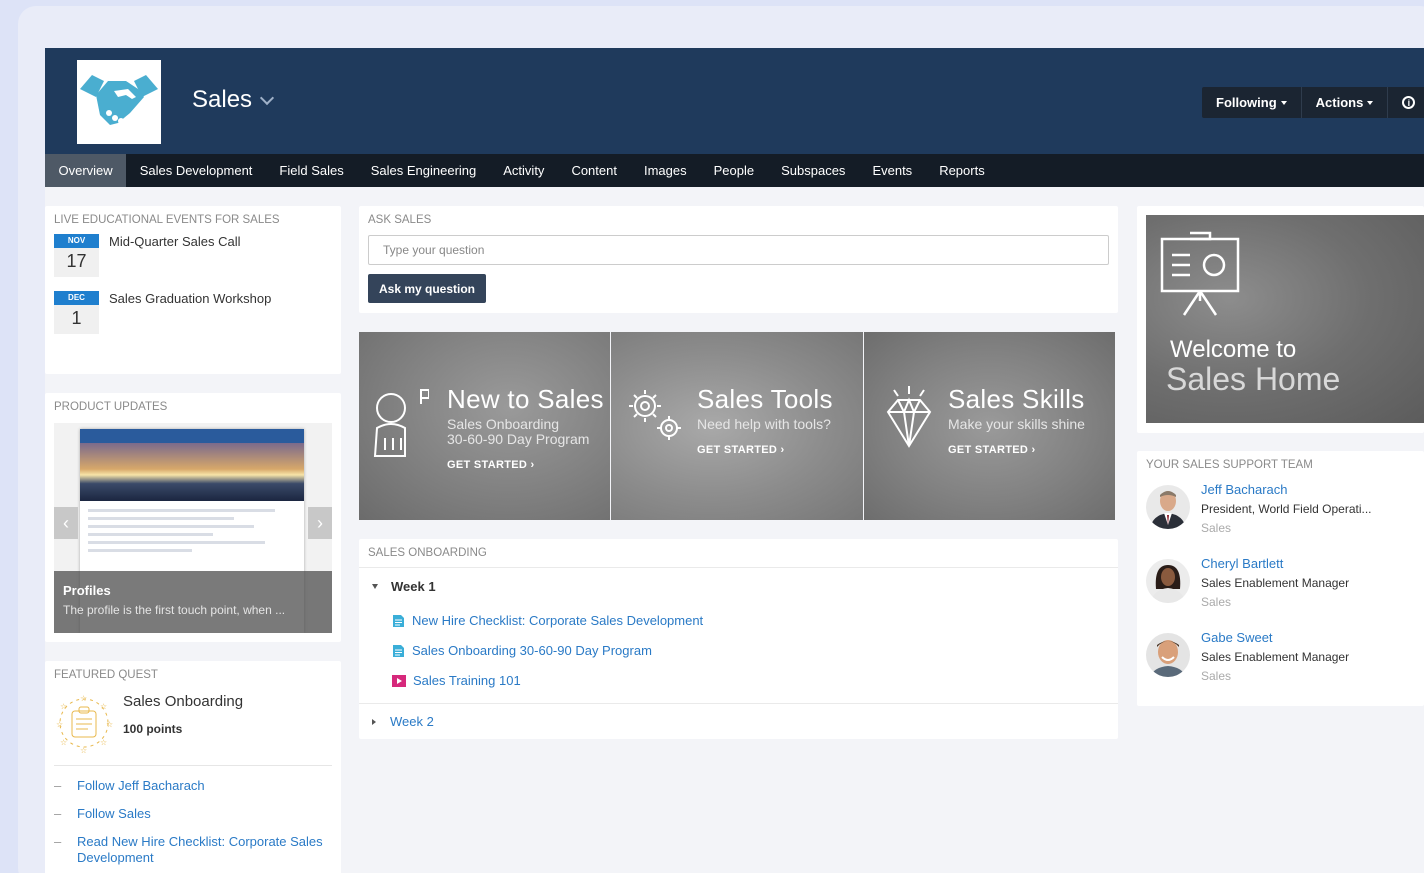  Describe the element at coordinates (193, 312) in the screenshot. I see `event-item: DEC 1 Sales Graduation Workshop` at that location.